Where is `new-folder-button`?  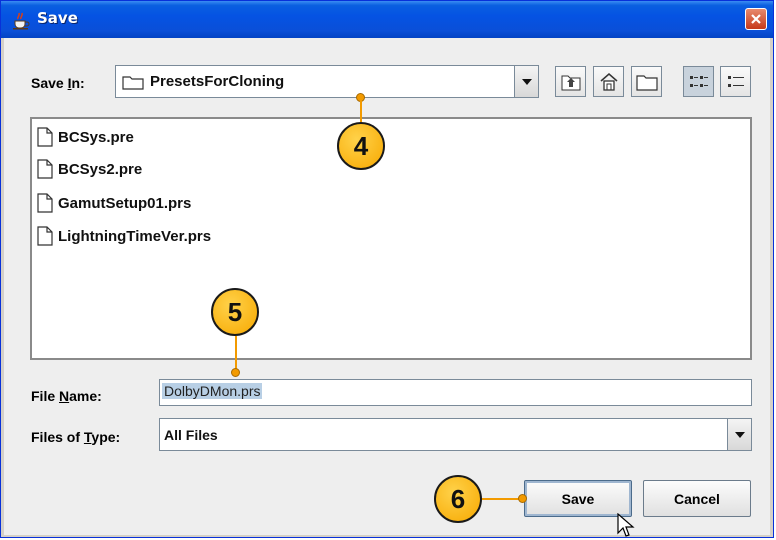 new-folder-button is located at coordinates (646, 81).